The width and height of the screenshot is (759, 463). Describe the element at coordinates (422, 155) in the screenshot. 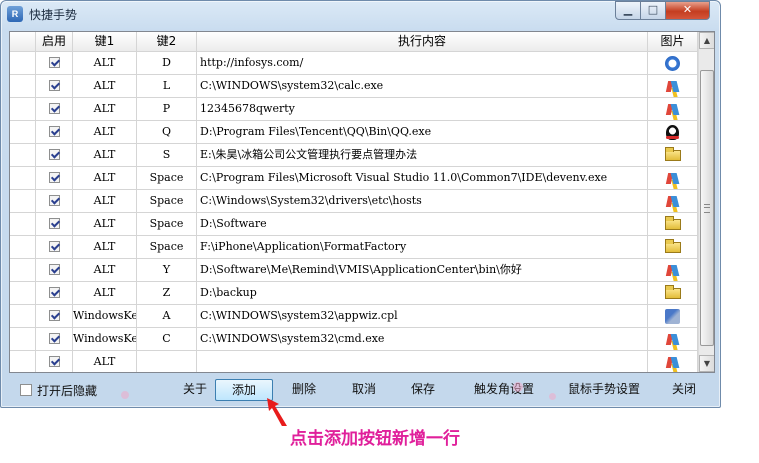

I see `command-cell: E:\朱昊\冰箱公司公文管理执行要点管理办法` at that location.